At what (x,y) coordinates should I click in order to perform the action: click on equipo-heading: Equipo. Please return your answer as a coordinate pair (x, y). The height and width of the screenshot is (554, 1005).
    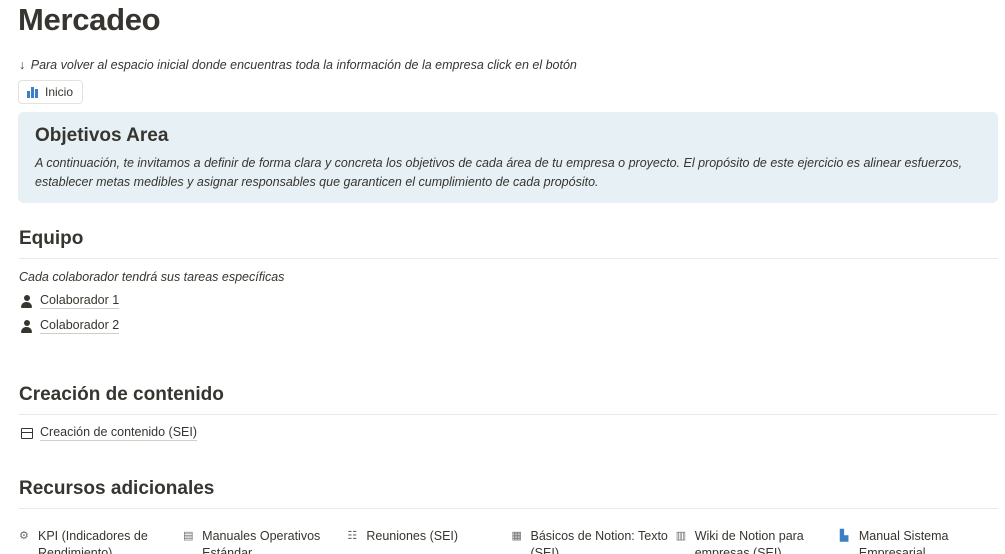
    Looking at the image, I should click on (51, 238).